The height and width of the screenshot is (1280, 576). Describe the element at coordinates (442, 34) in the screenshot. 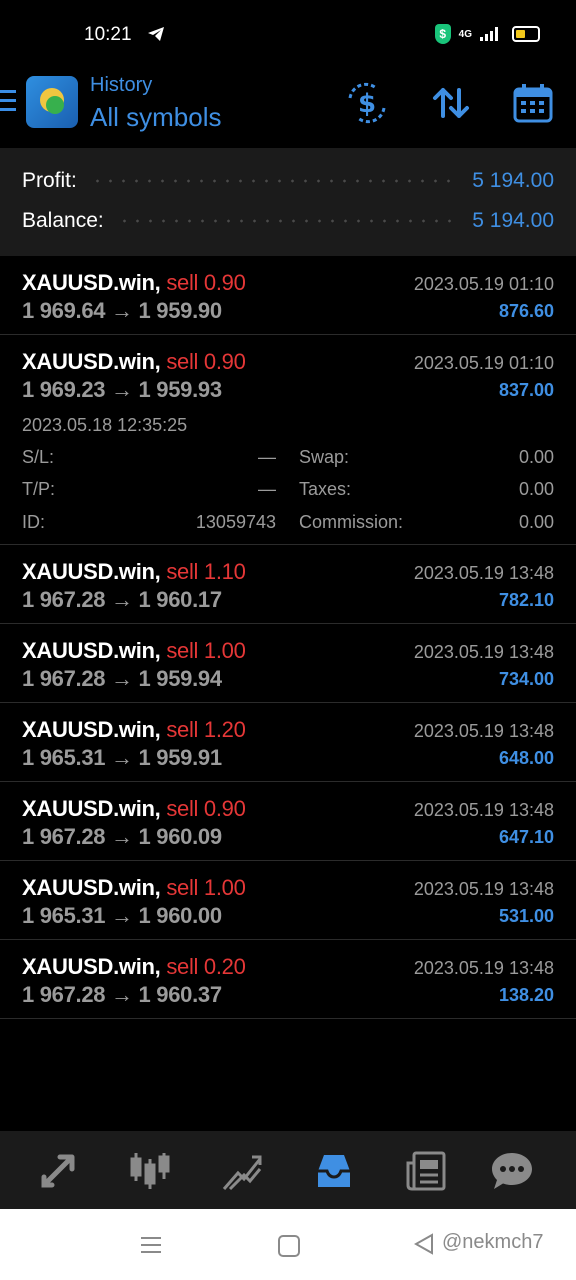

I see `shield-icon: $` at that location.